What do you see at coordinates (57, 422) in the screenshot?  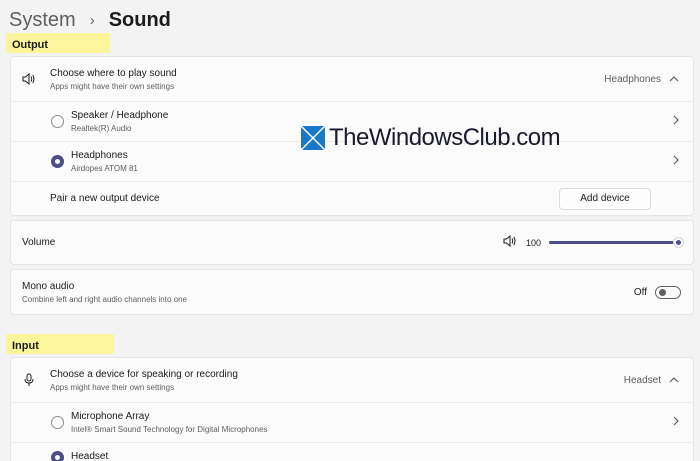 I see `microphone-array-radio` at bounding box center [57, 422].